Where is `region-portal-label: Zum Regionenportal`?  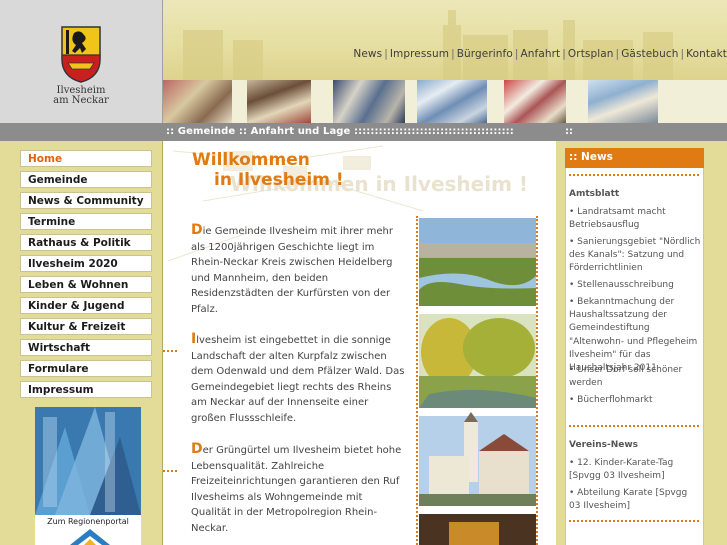 region-portal-label: Zum Regionenportal is located at coordinates (88, 521).